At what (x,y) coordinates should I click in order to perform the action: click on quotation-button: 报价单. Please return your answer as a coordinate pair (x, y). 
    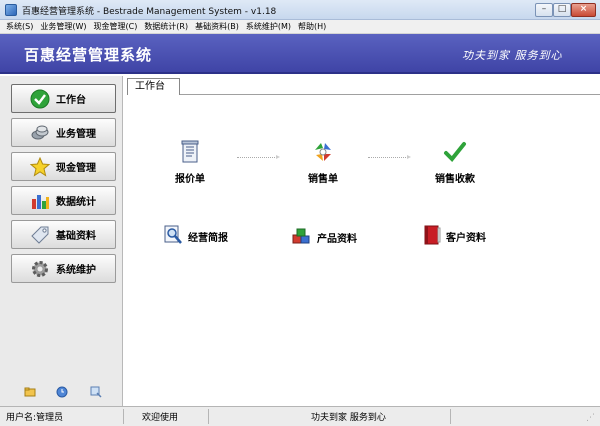
    Looking at the image, I should click on (190, 162).